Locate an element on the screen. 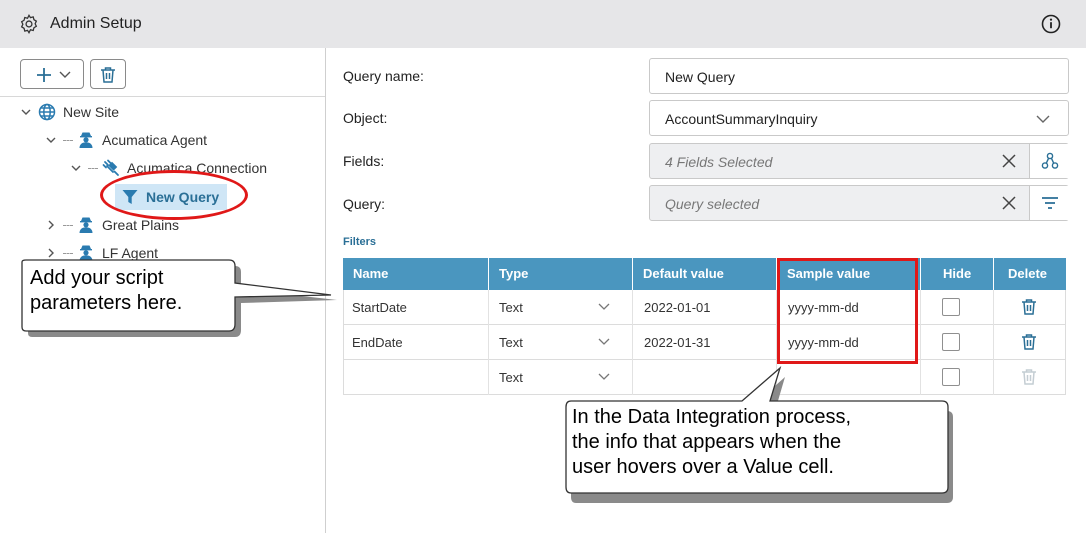 The image size is (1086, 533). cell-default-value: 2022-01-31 is located at coordinates (677, 342).